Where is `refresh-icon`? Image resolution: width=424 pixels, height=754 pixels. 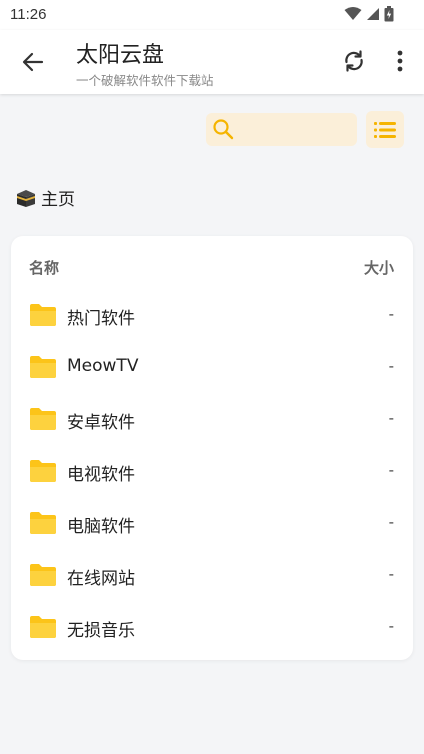
refresh-icon is located at coordinates (354, 61).